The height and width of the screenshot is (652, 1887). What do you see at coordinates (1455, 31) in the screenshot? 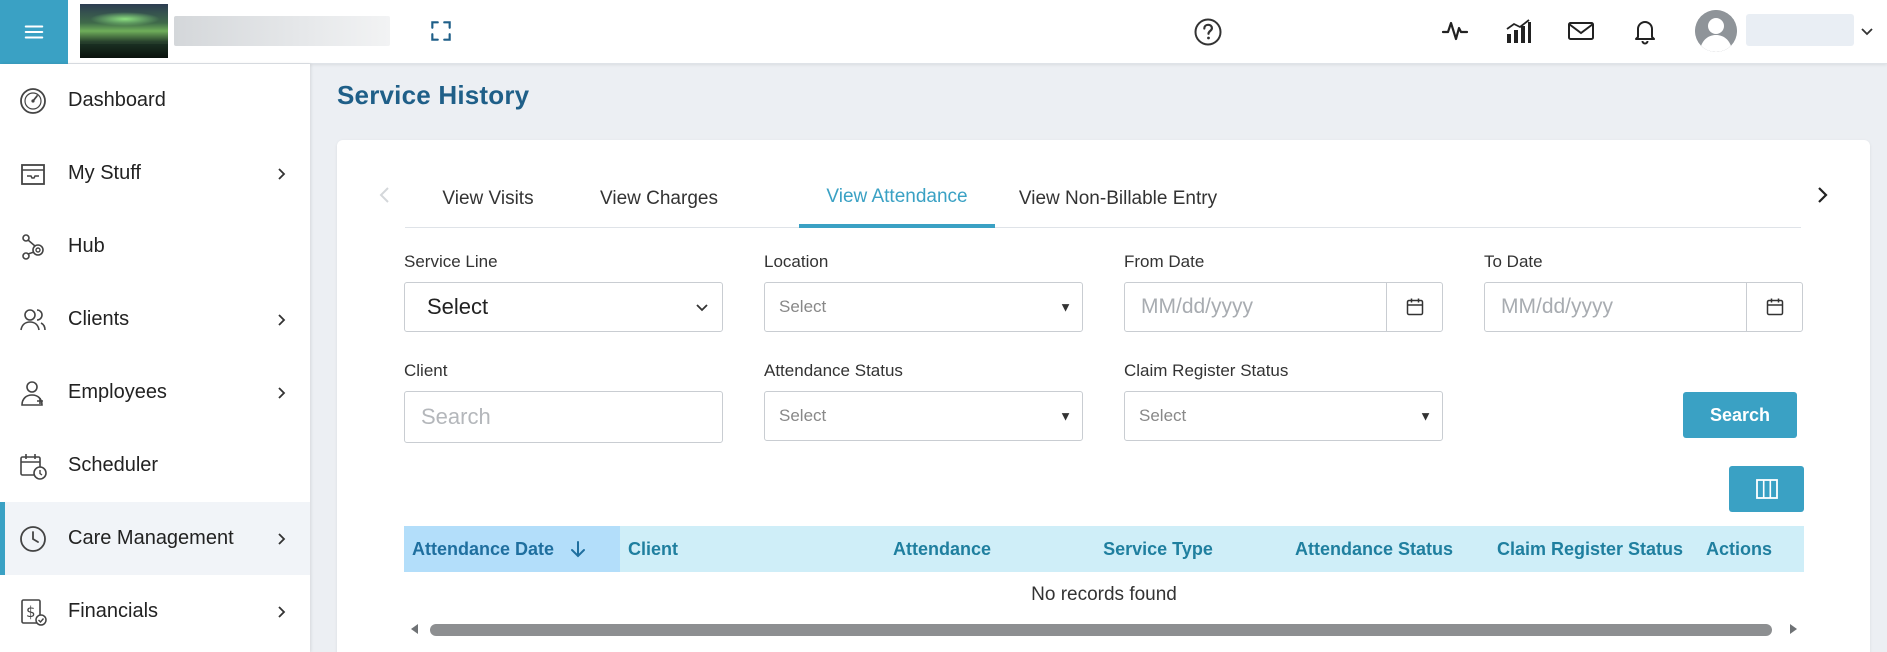
I see `activity-icon` at bounding box center [1455, 31].